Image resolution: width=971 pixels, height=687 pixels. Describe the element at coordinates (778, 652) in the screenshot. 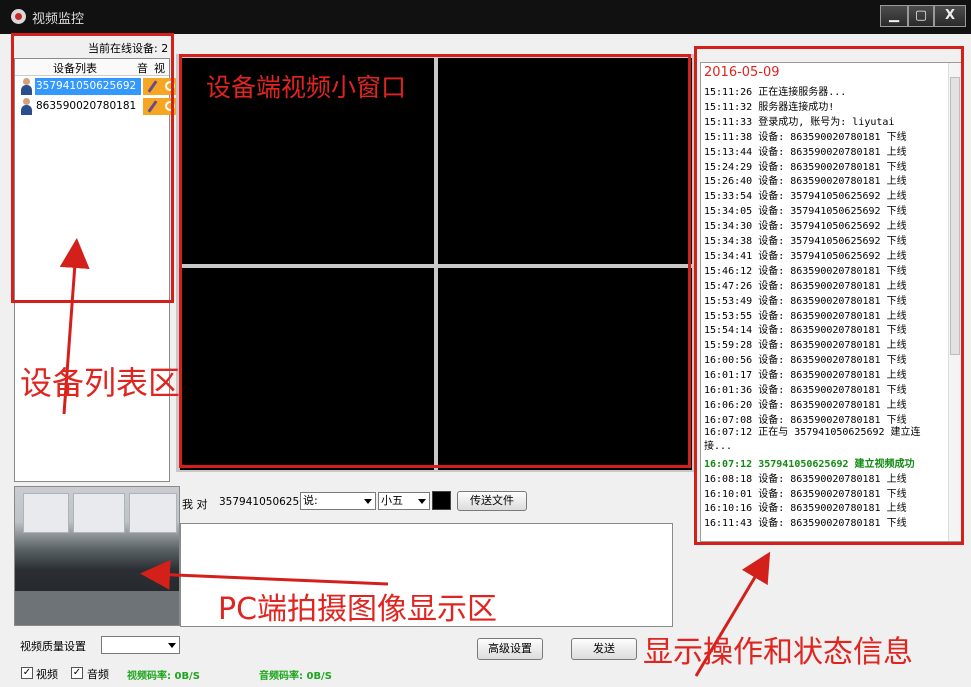

I see `annotation-status-info: 显示操作和状态信息` at that location.